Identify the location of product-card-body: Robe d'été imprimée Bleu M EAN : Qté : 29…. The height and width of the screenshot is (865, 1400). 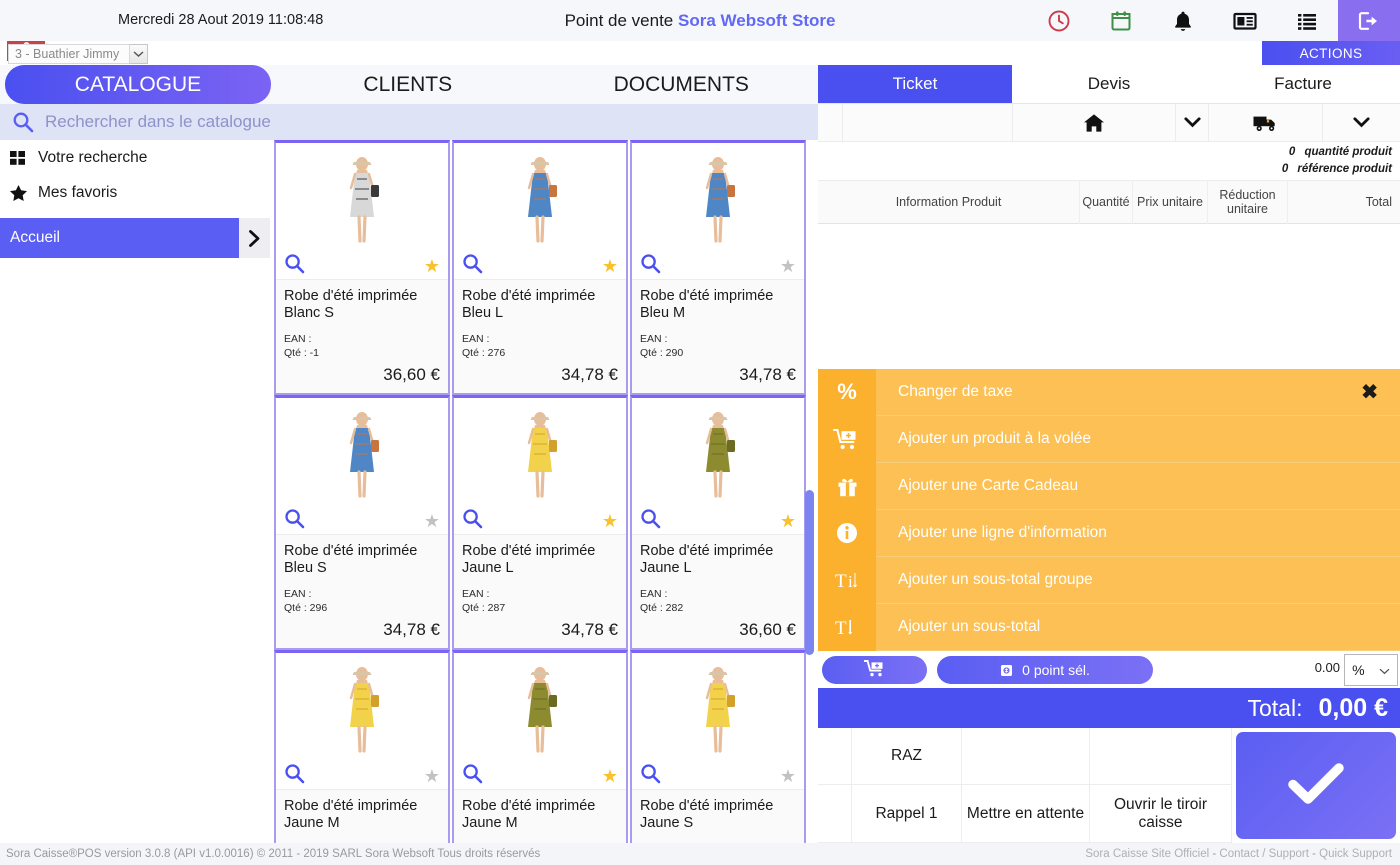
(718, 336).